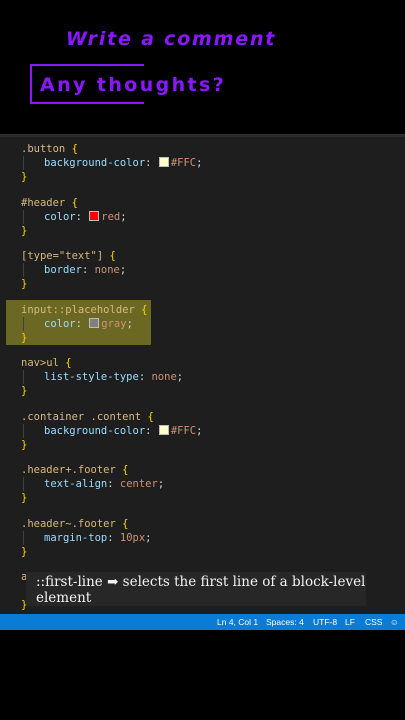 This screenshot has width=405, height=720. I want to click on css-selector: #header, so click(43, 202).